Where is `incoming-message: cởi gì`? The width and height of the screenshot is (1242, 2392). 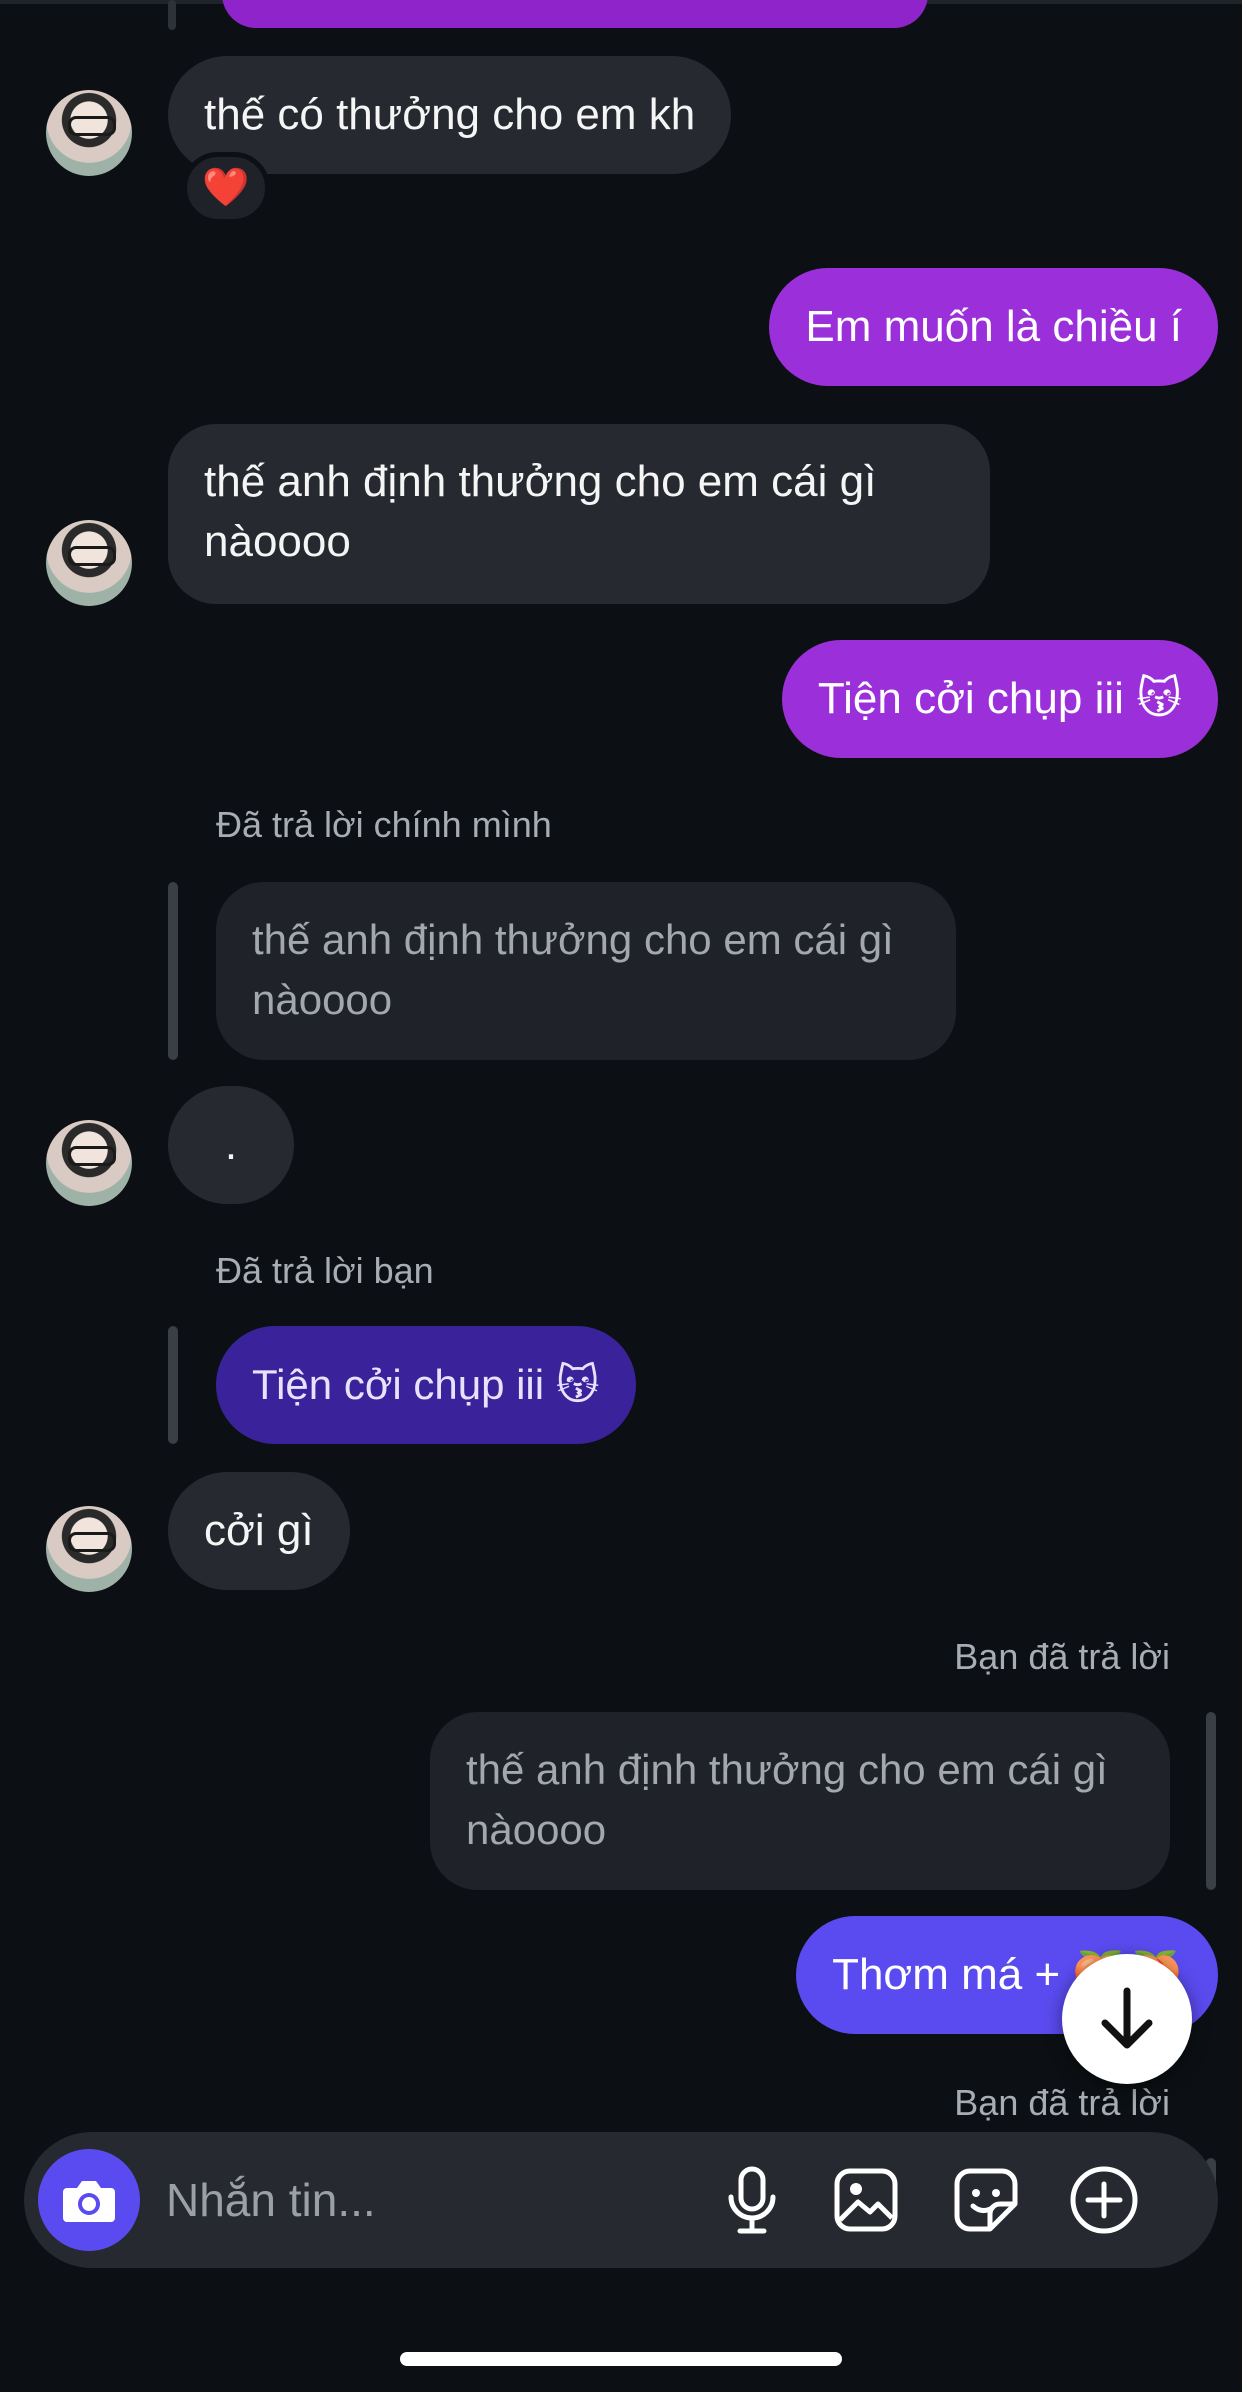
incoming-message: cởi gì is located at coordinates (259, 1531).